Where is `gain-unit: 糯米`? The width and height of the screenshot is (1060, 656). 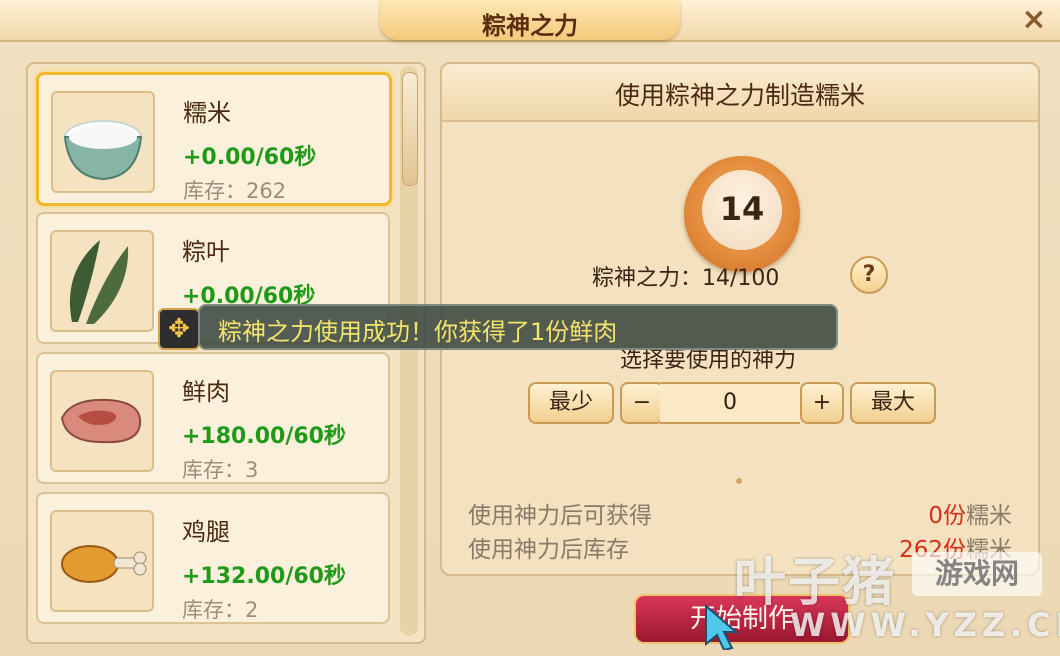
gain-unit: 糯米 is located at coordinates (989, 516).